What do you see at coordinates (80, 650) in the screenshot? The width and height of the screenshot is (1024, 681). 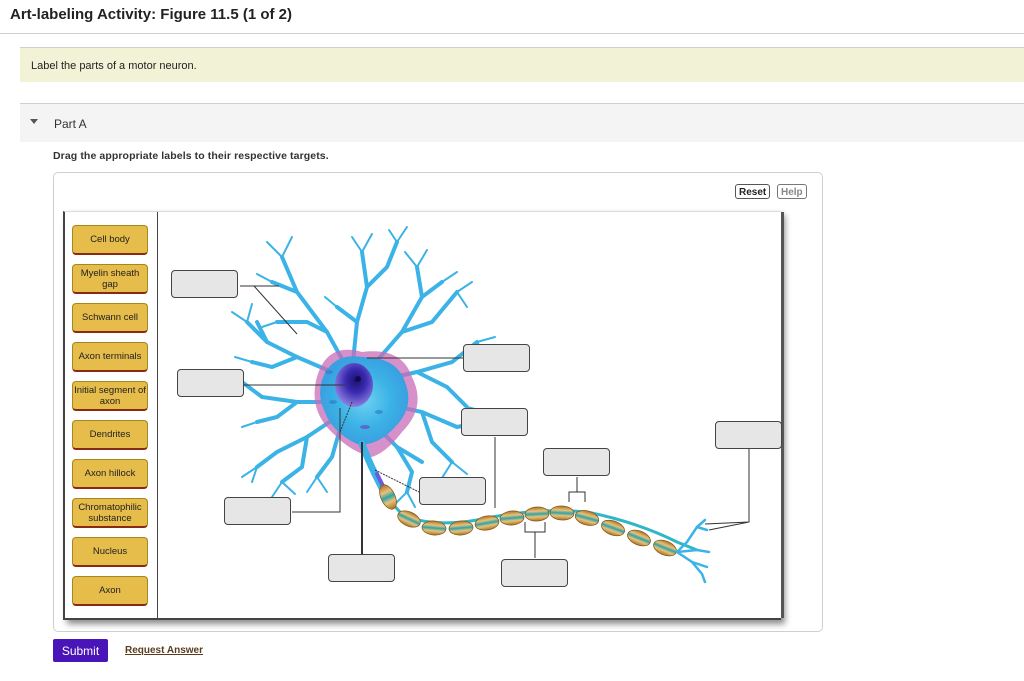 I see `submit-button: Submit` at bounding box center [80, 650].